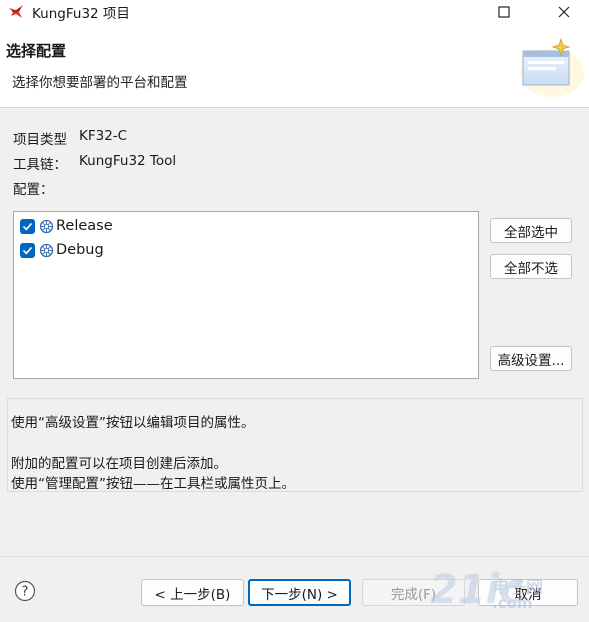 The image size is (589, 622). I want to click on back-button: < 上一步(B), so click(192, 592).